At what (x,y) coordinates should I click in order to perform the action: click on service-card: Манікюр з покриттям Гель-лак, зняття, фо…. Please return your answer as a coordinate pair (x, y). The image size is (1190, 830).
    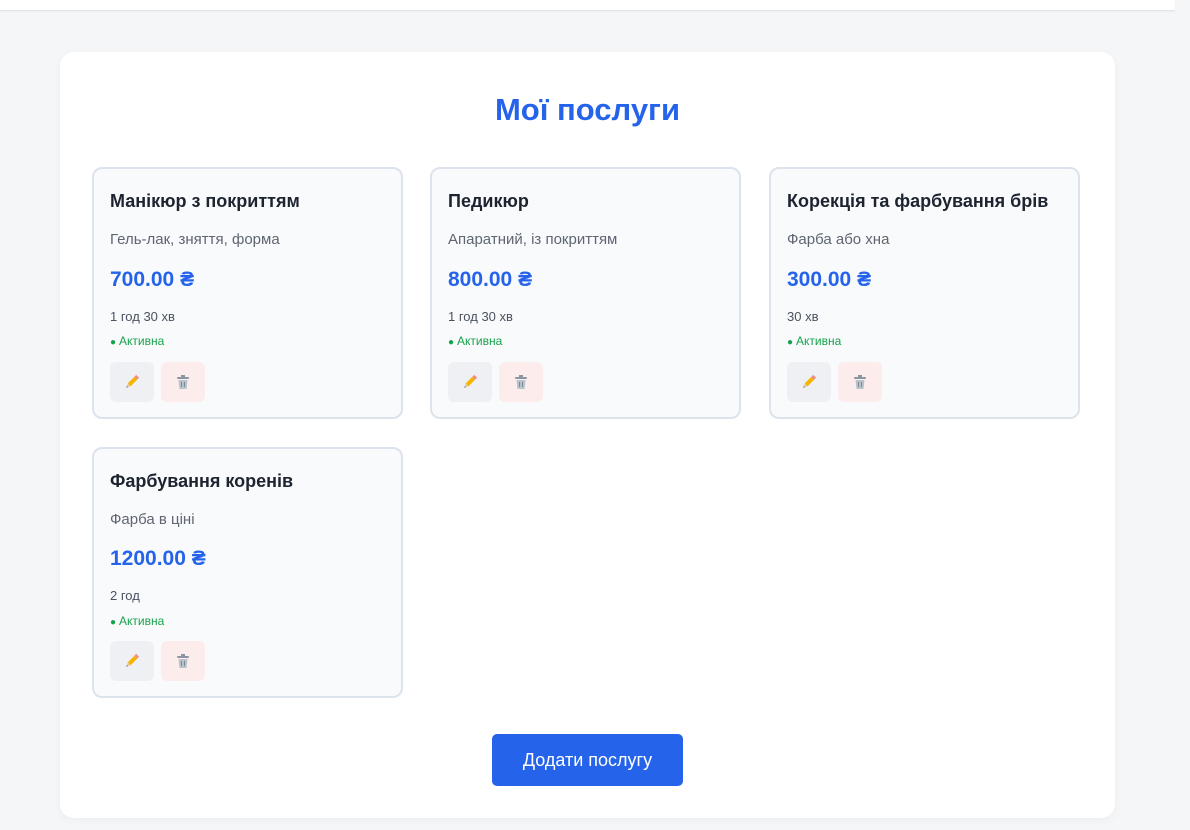
    Looking at the image, I should click on (247, 293).